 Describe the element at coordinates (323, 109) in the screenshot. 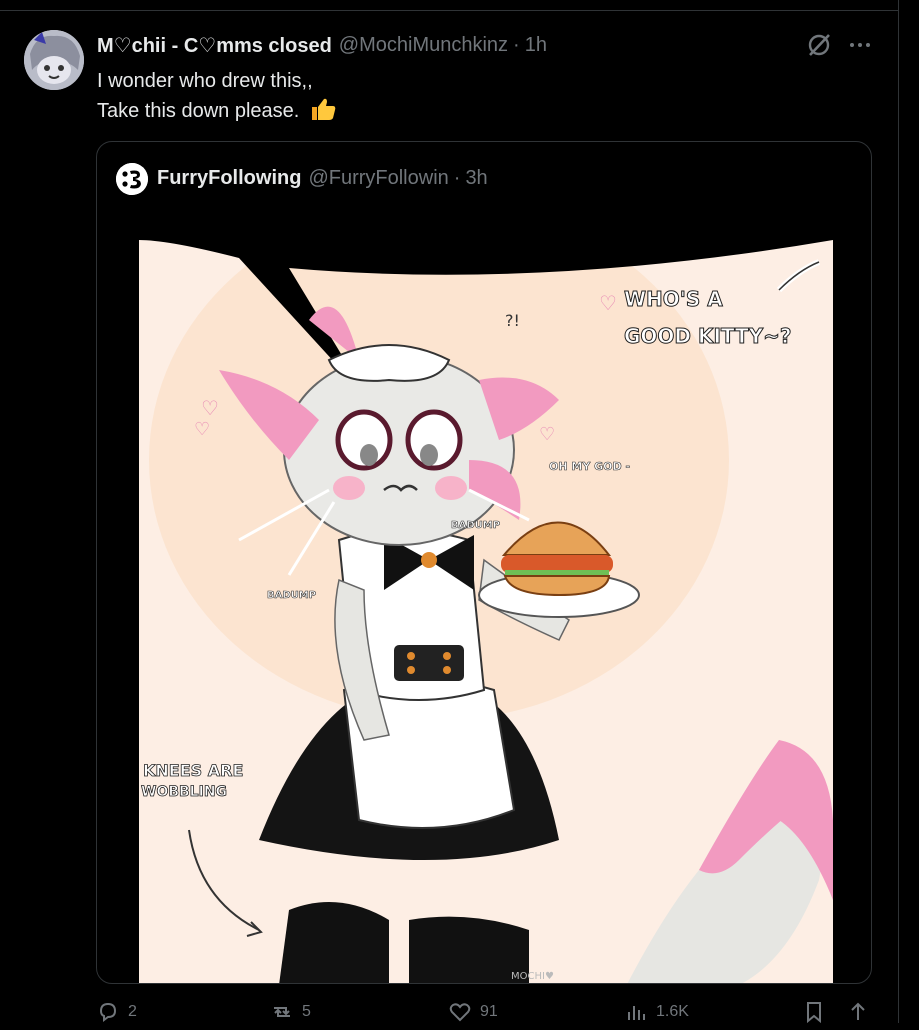

I see `thumbs-up-icon` at that location.